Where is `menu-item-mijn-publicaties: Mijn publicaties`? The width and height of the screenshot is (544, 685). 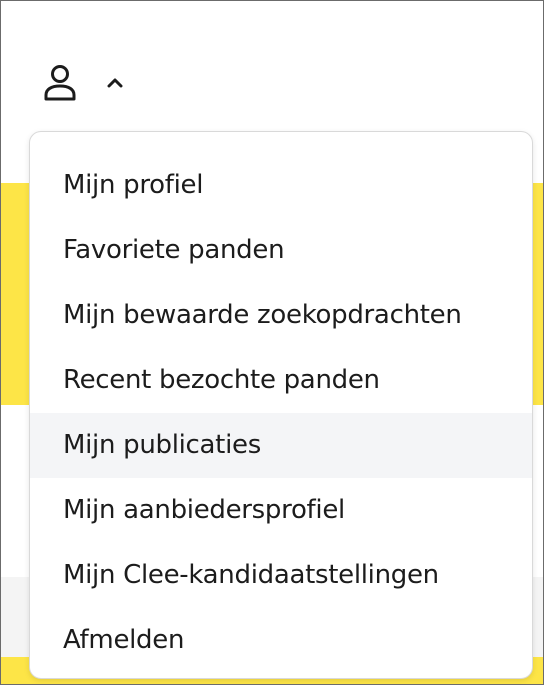 menu-item-mijn-publicaties: Mijn publicaties is located at coordinates (281, 445).